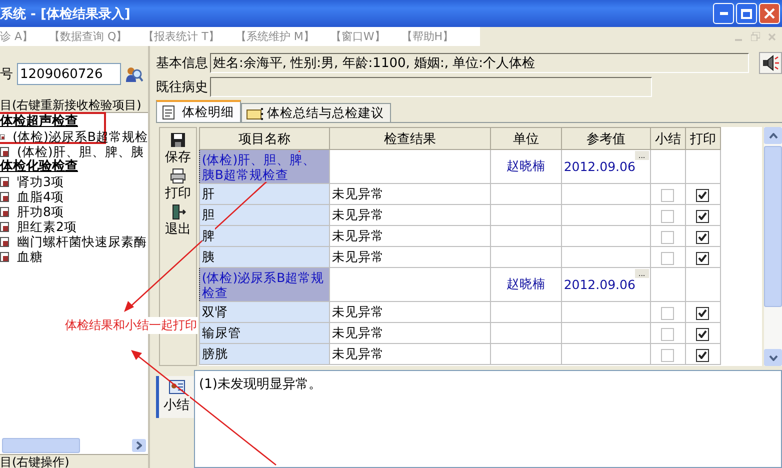  I want to click on search-person-icon, so click(134, 74).